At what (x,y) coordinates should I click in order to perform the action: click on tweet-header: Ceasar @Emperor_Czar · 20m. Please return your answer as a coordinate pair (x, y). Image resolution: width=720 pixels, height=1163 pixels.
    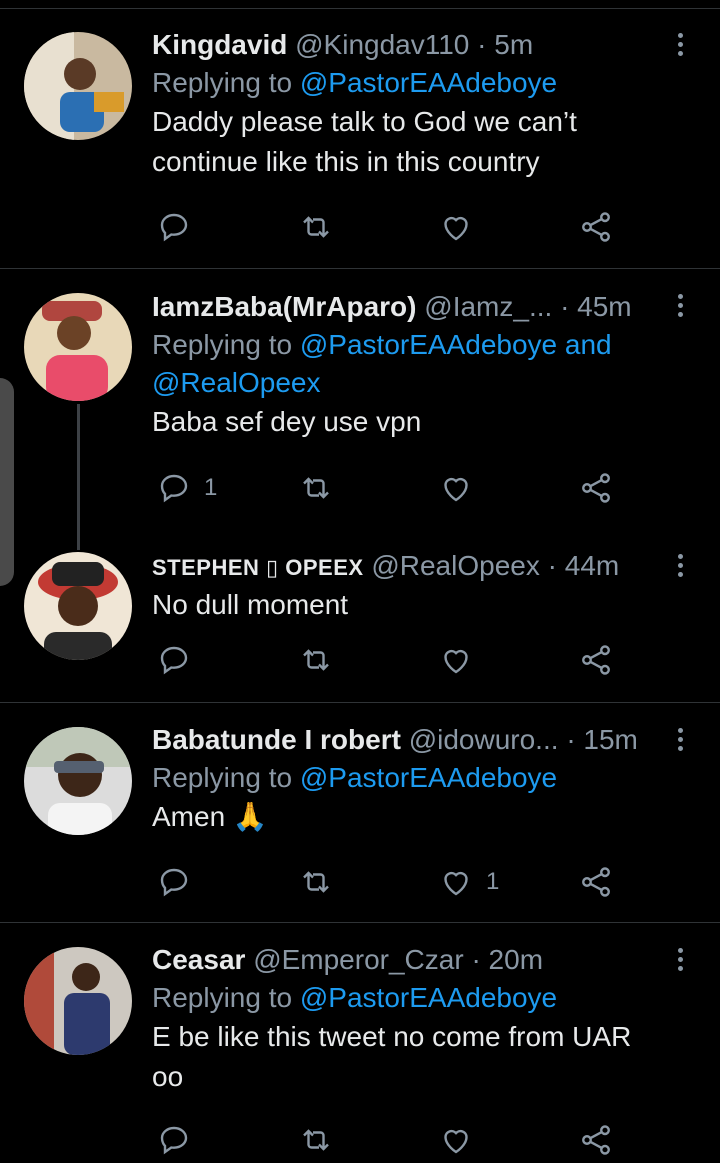
    Looking at the image, I should click on (408, 960).